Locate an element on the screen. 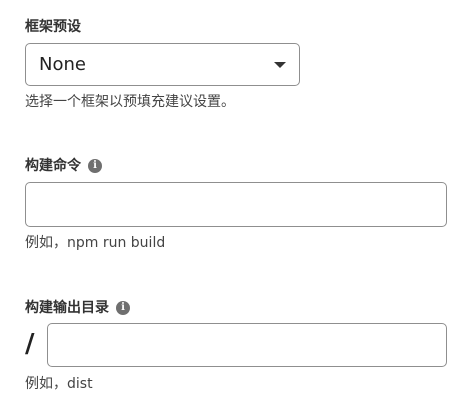 The width and height of the screenshot is (466, 400). framework-preset-help: 选择一个框架以预填充建议设置。 is located at coordinates (130, 102).